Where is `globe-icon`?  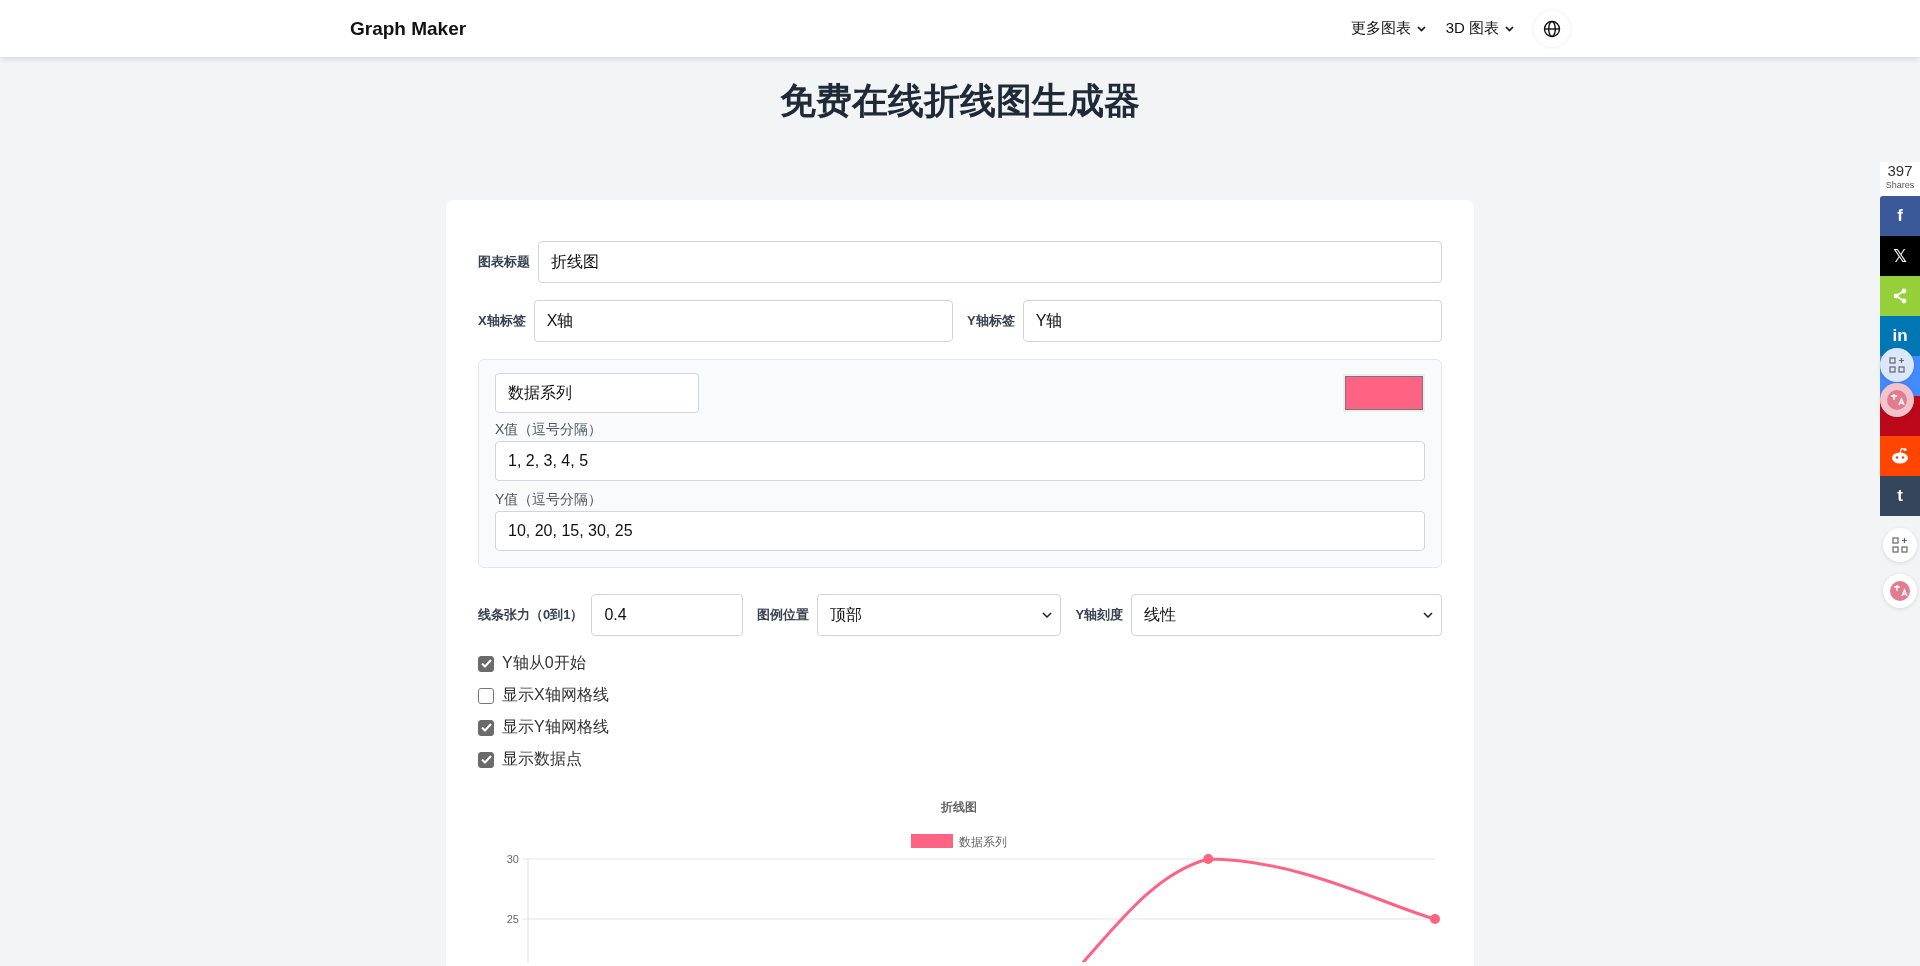 globe-icon is located at coordinates (1552, 28).